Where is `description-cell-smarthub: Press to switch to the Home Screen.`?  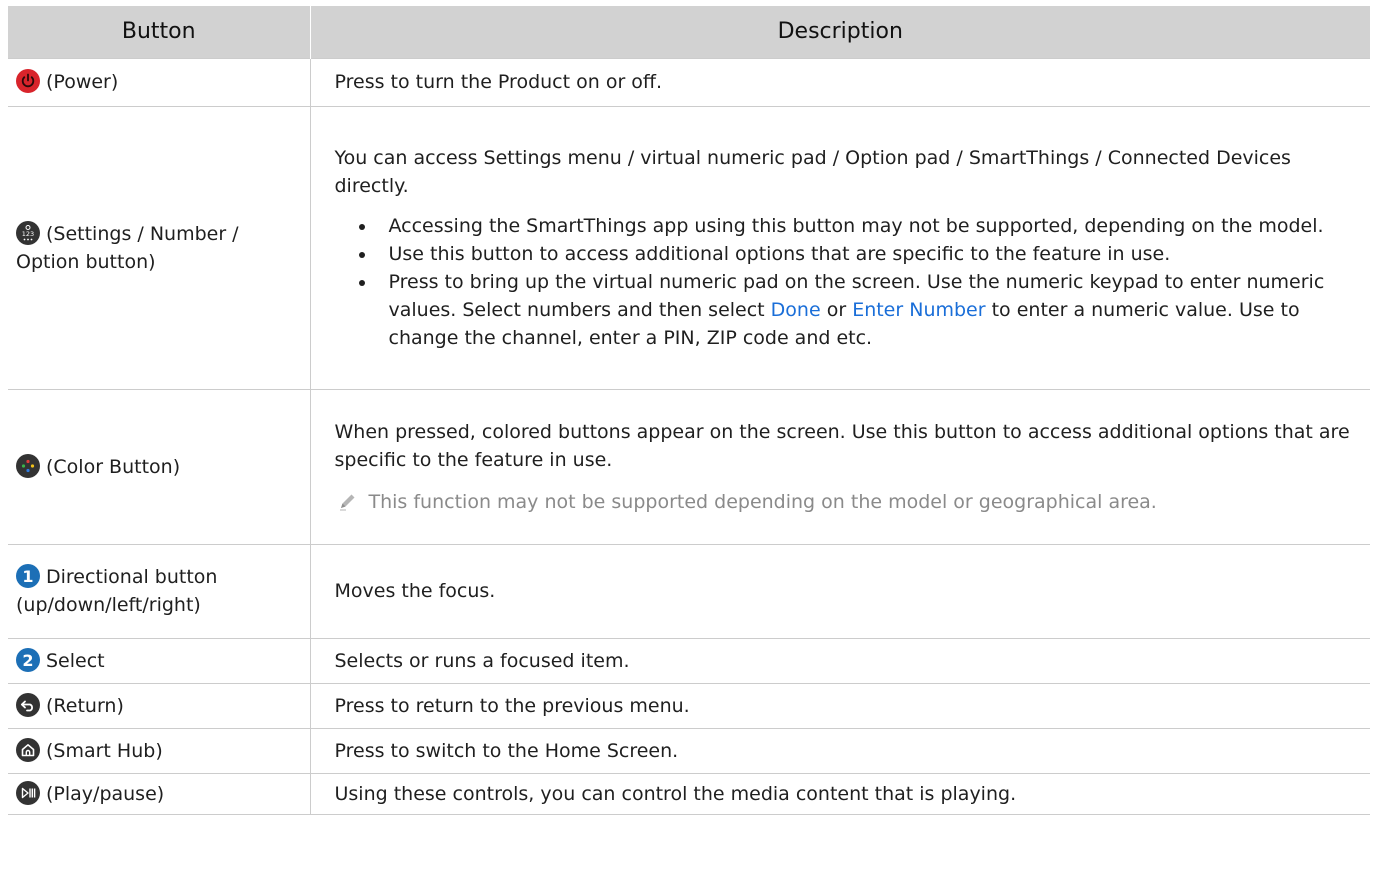 description-cell-smarthub: Press to switch to the Home Screen. is located at coordinates (839, 750).